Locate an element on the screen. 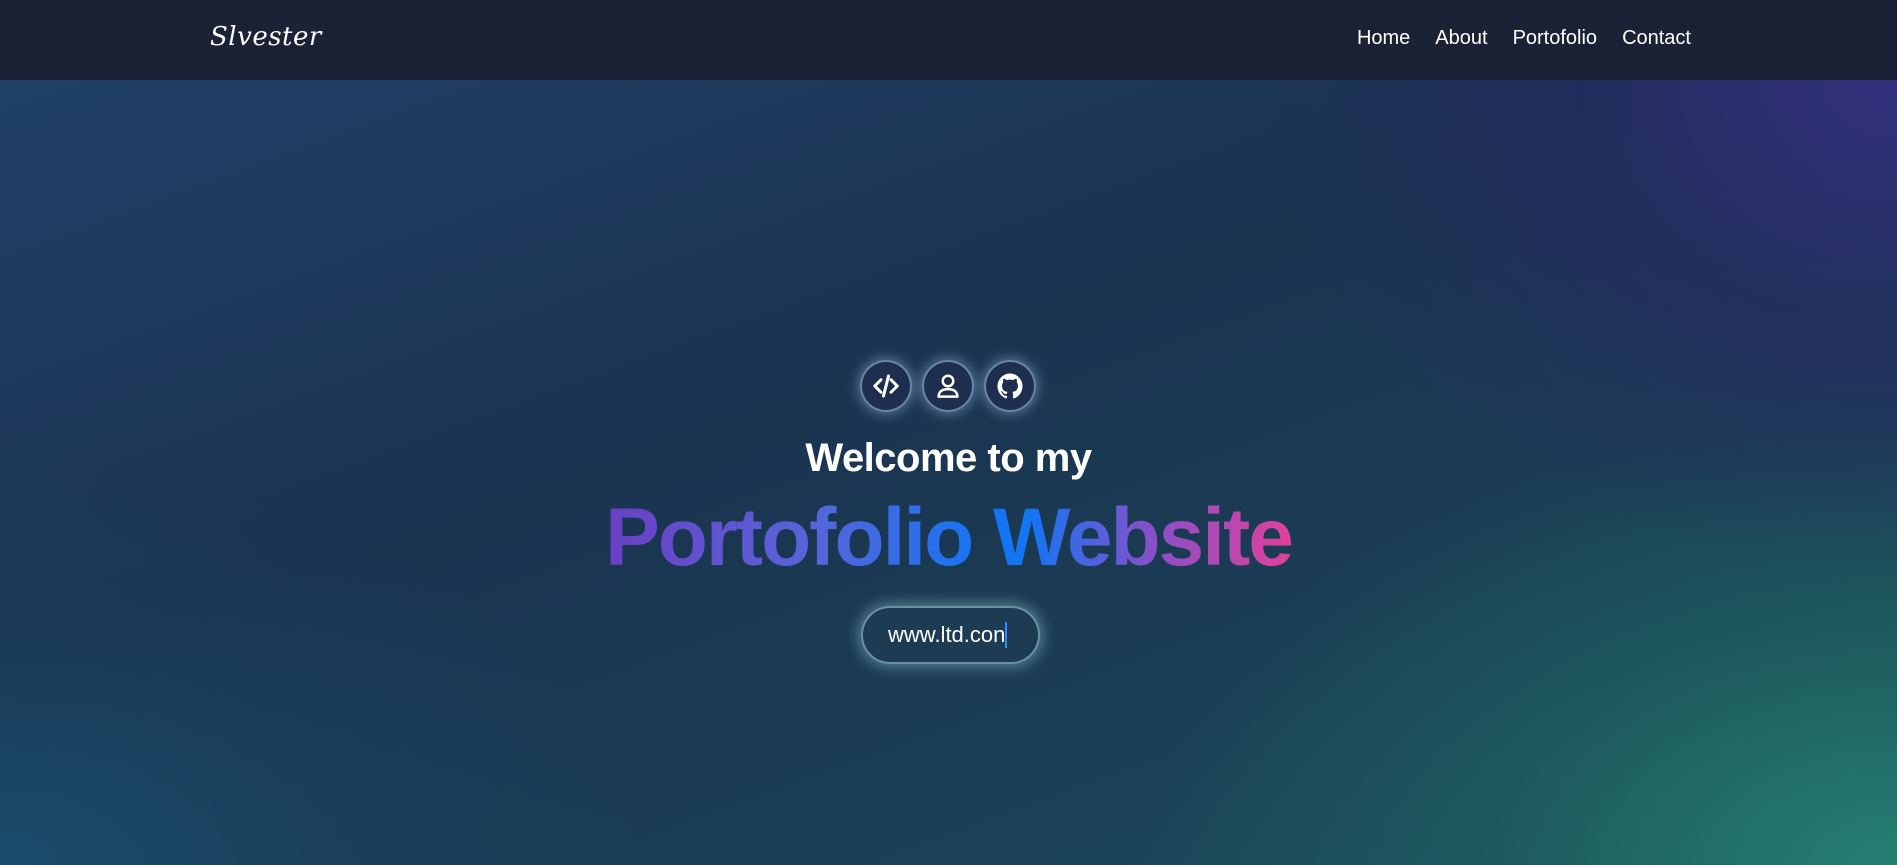  url-text: www.ltd.con is located at coordinates (947, 634).